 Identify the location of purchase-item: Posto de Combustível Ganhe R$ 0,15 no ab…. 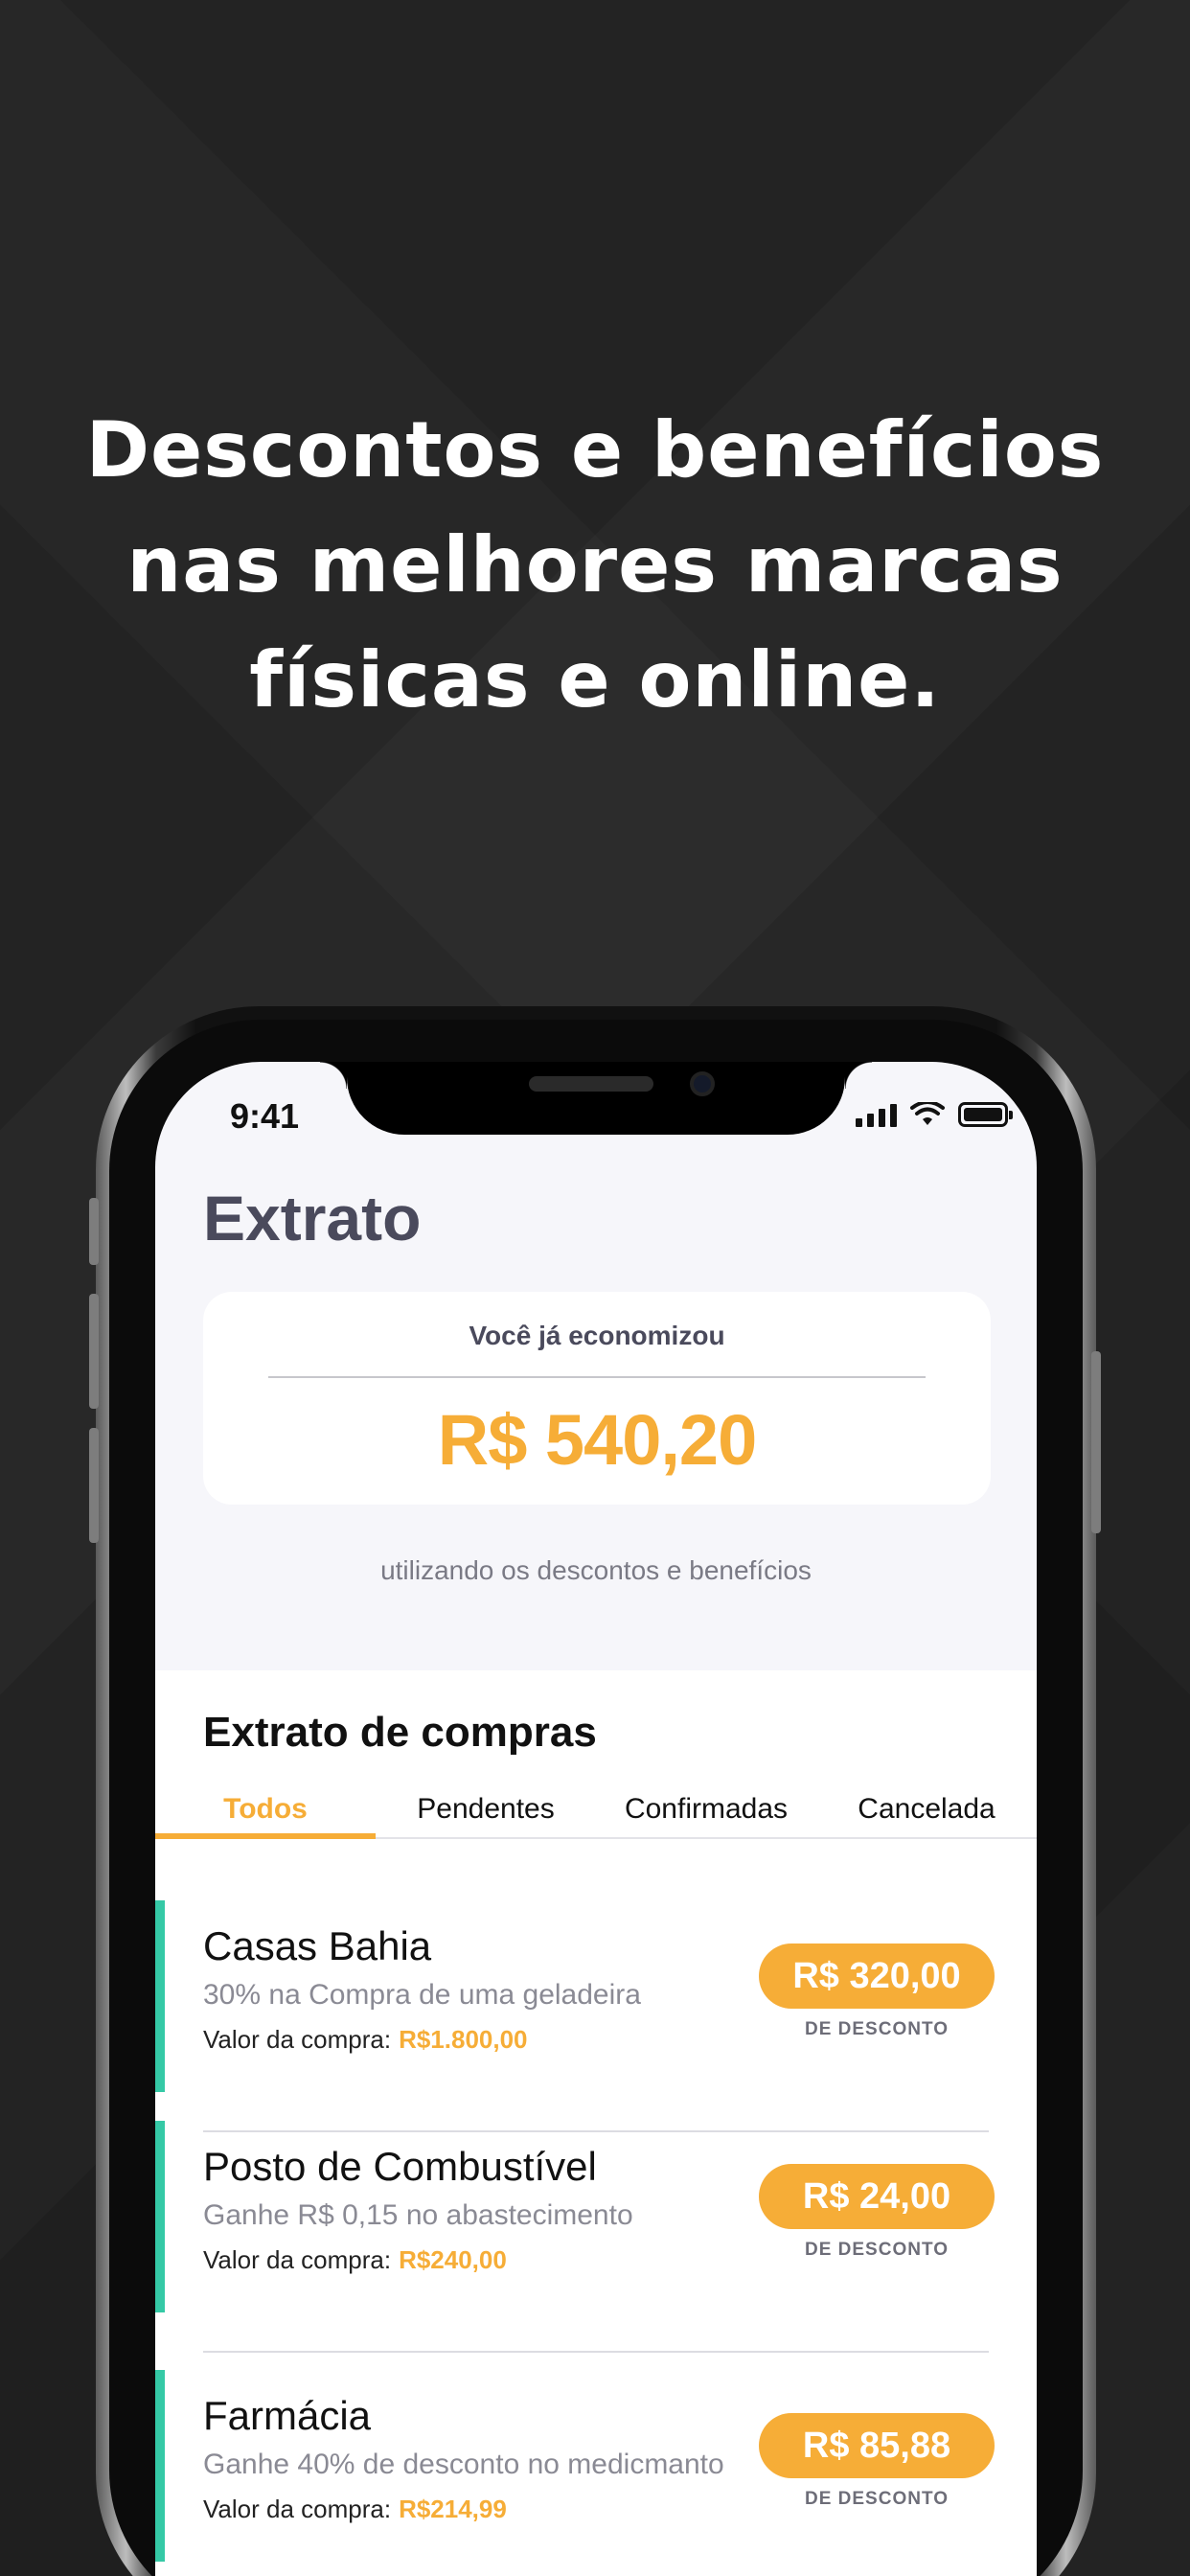
(596, 2216).